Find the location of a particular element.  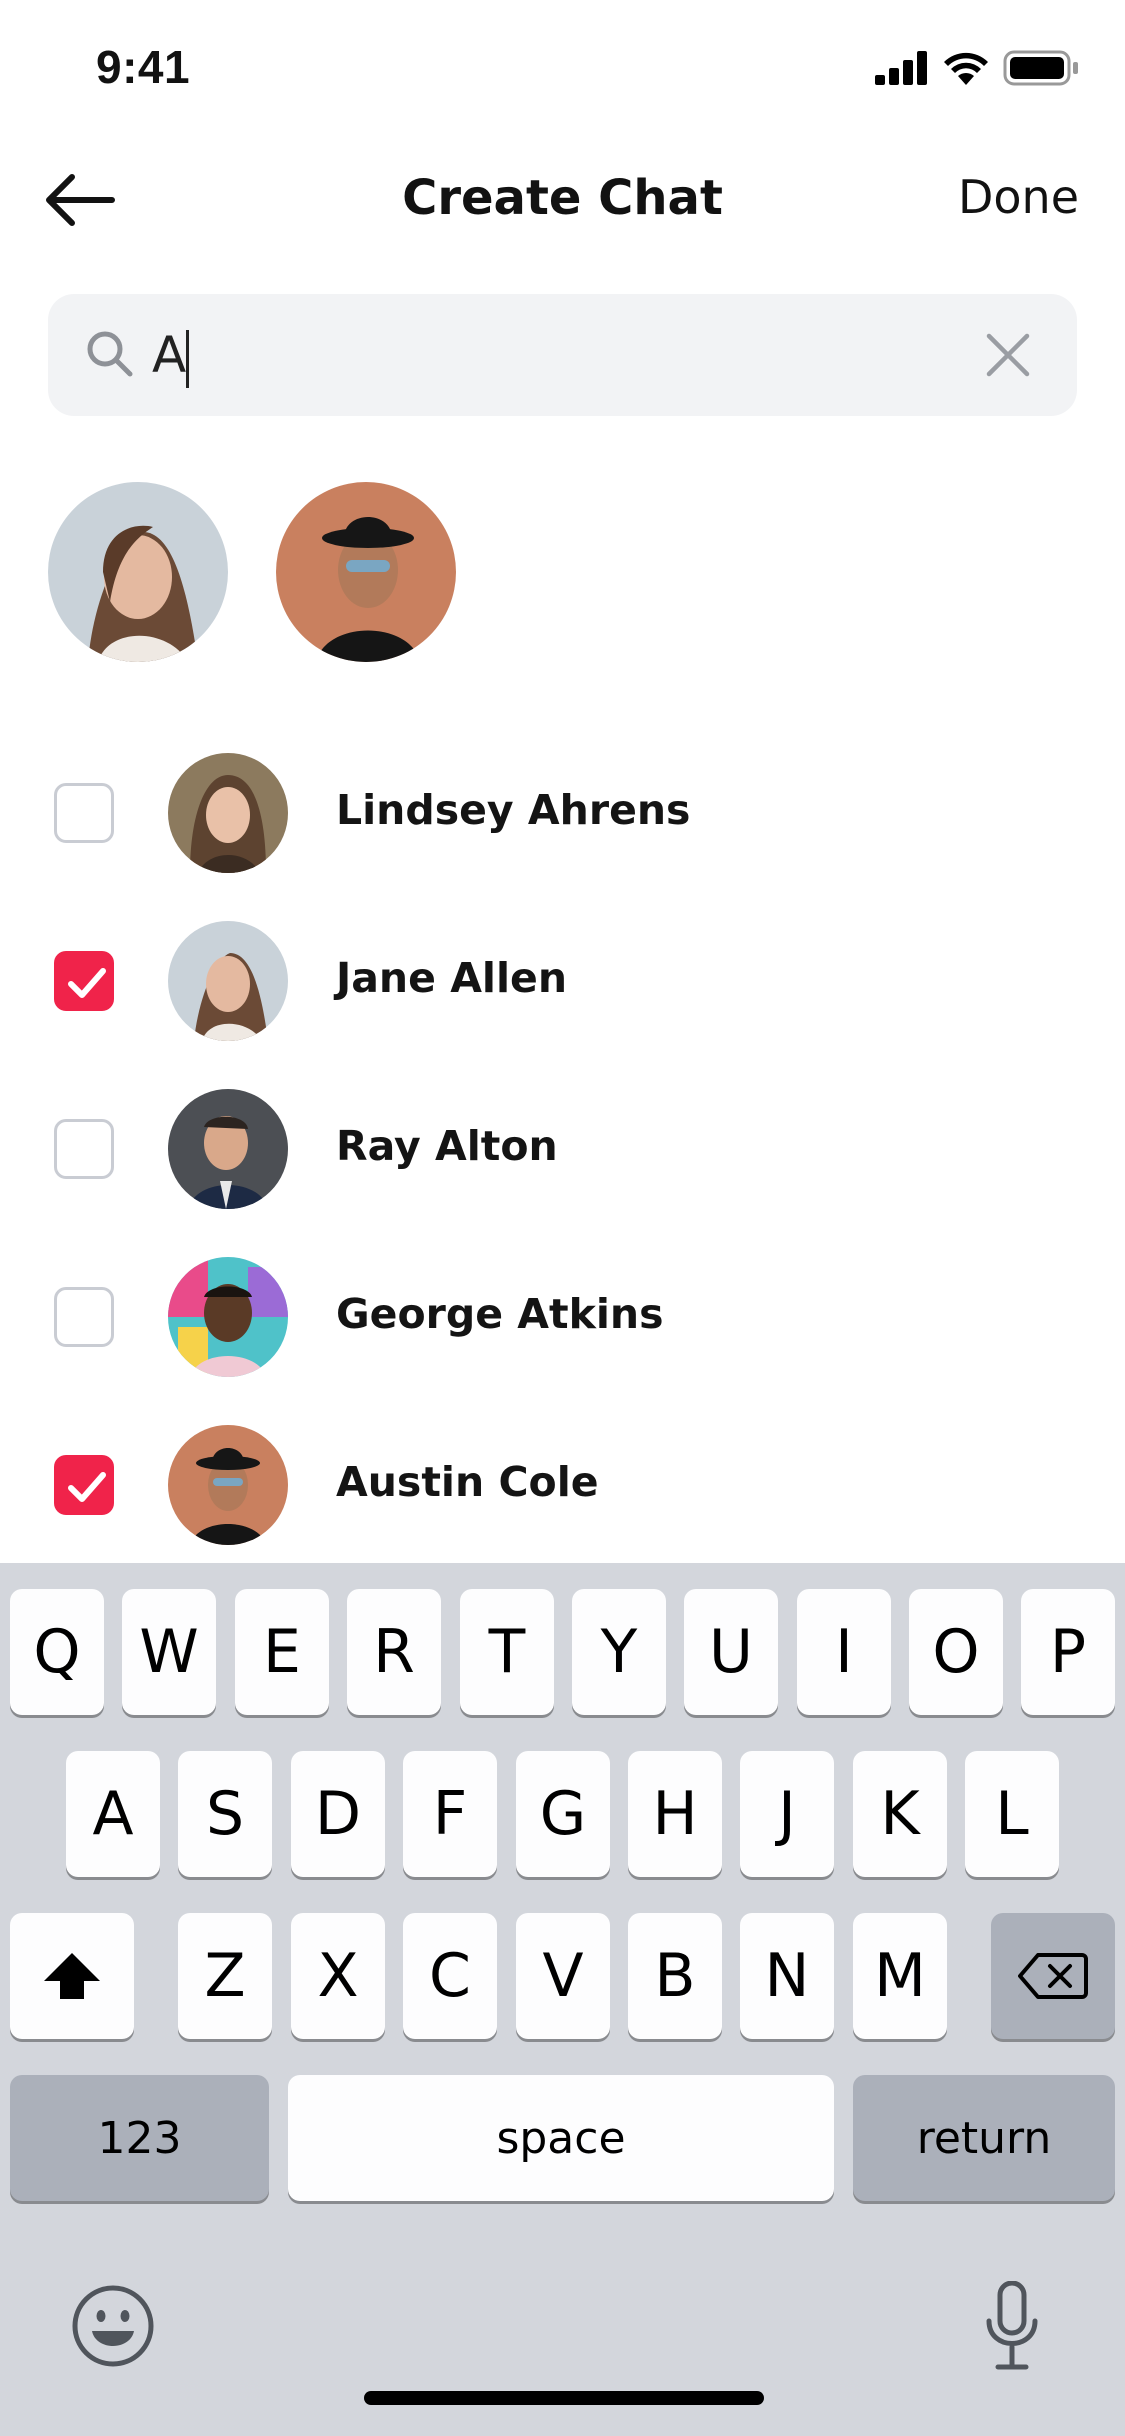

key-y: Y is located at coordinates (619, 1652).